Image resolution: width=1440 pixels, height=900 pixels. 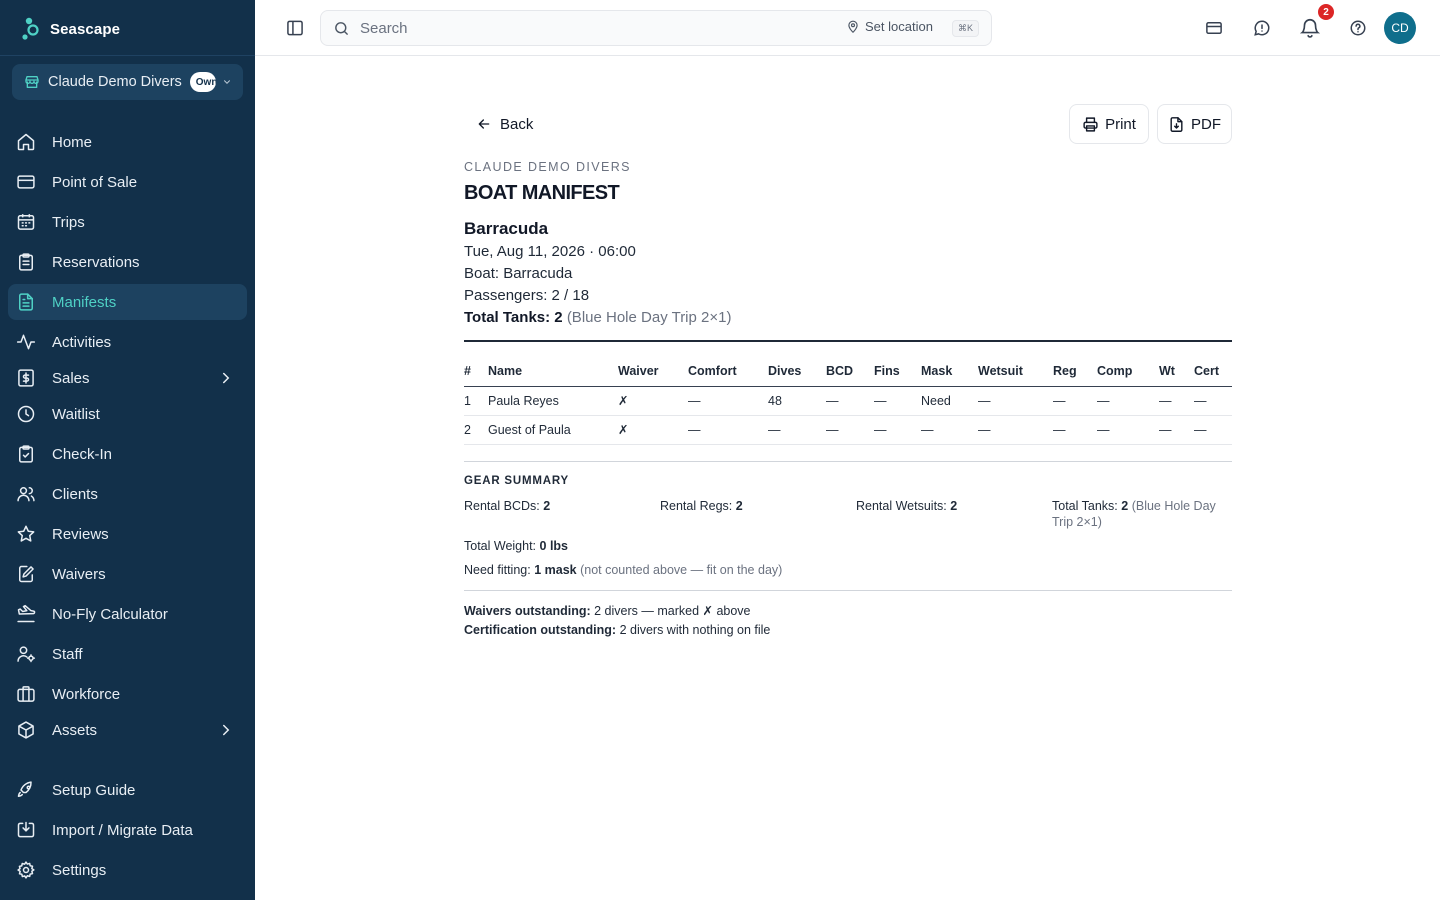 I want to click on rental-bcds-value: 2, so click(x=547, y=506).